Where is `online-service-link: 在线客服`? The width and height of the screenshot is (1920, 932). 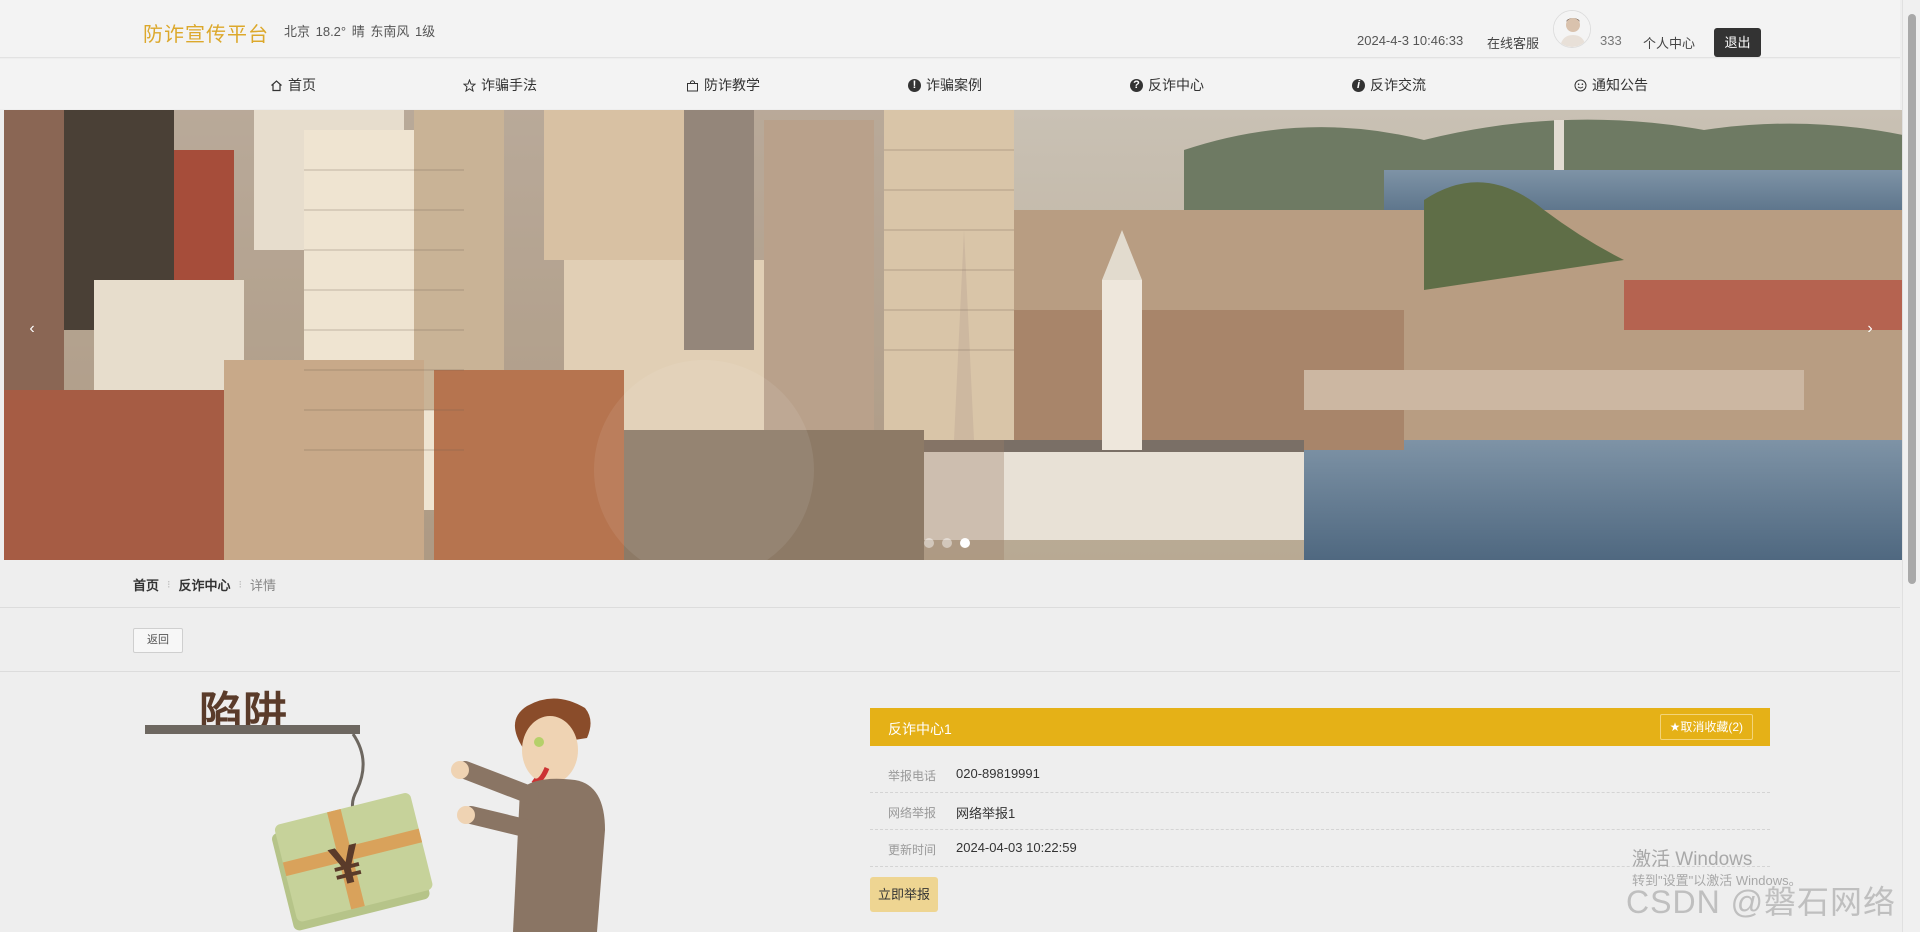 online-service-link: 在线客服 is located at coordinates (1513, 42).